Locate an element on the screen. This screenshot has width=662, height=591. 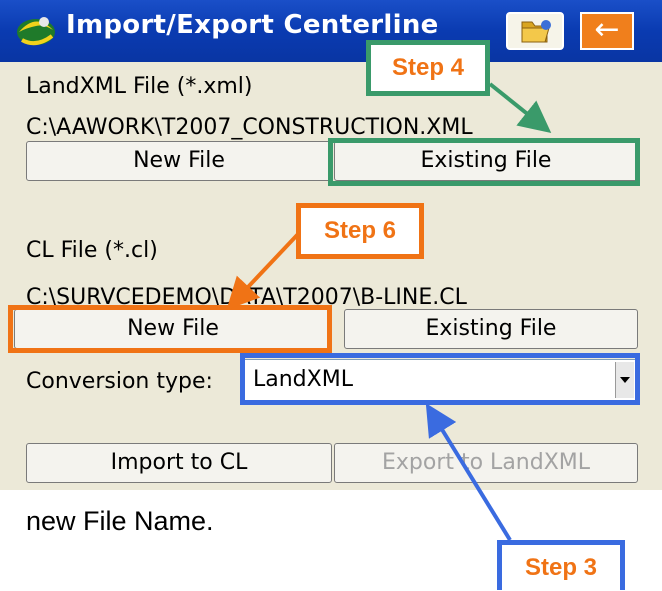
step6-callout: Step 6 is located at coordinates (360, 231).